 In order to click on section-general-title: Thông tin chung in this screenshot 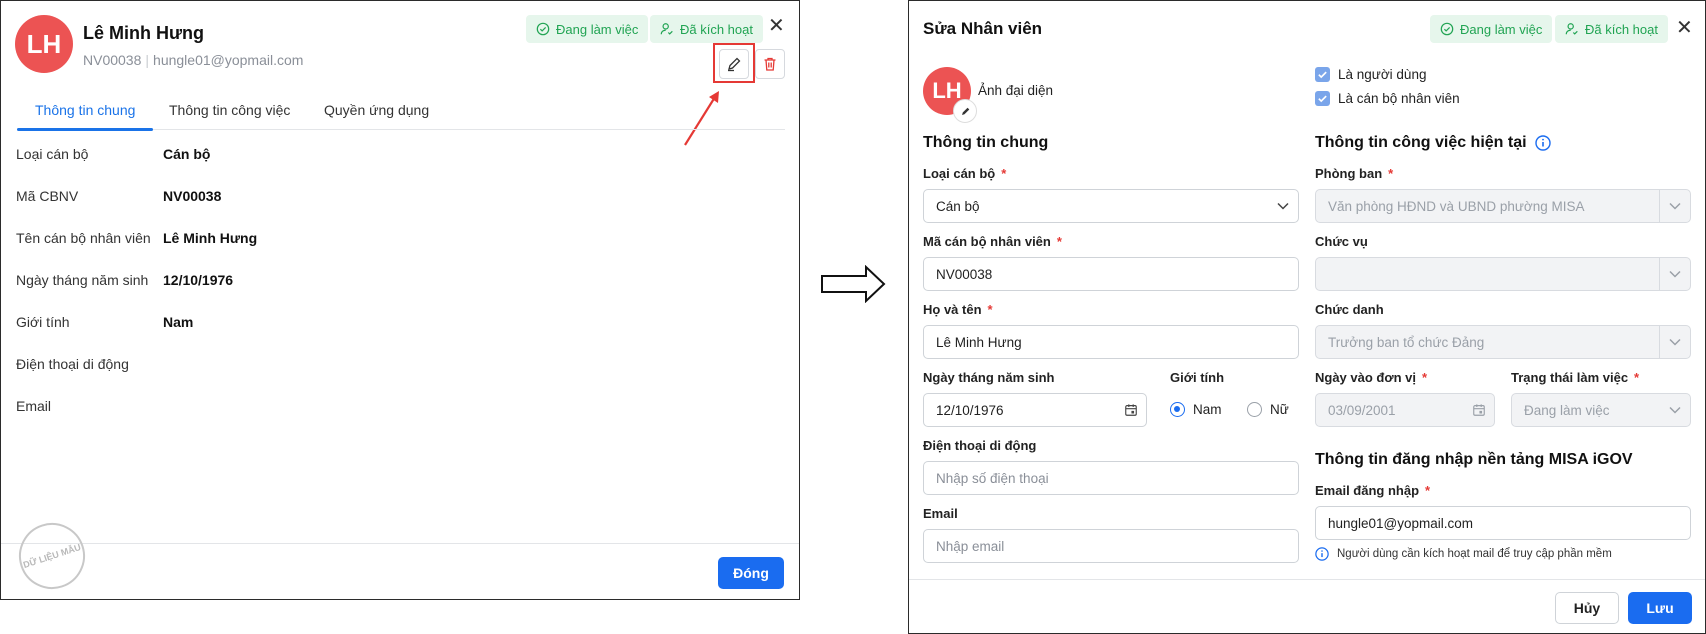, I will do `click(986, 142)`.